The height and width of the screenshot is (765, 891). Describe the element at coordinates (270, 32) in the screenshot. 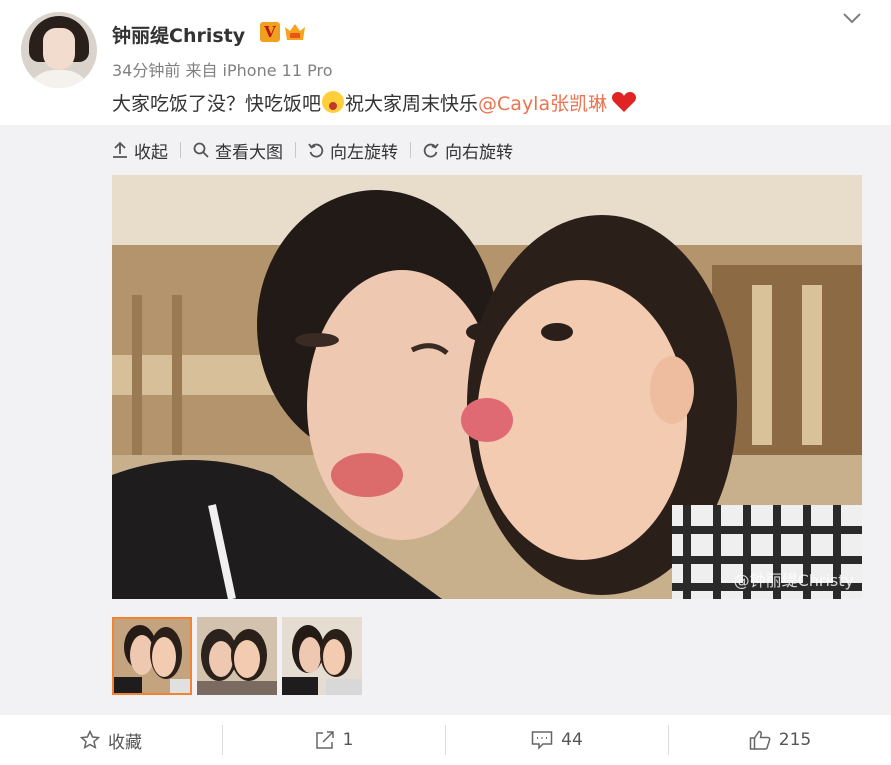

I see `verified-badge-icon: V` at that location.